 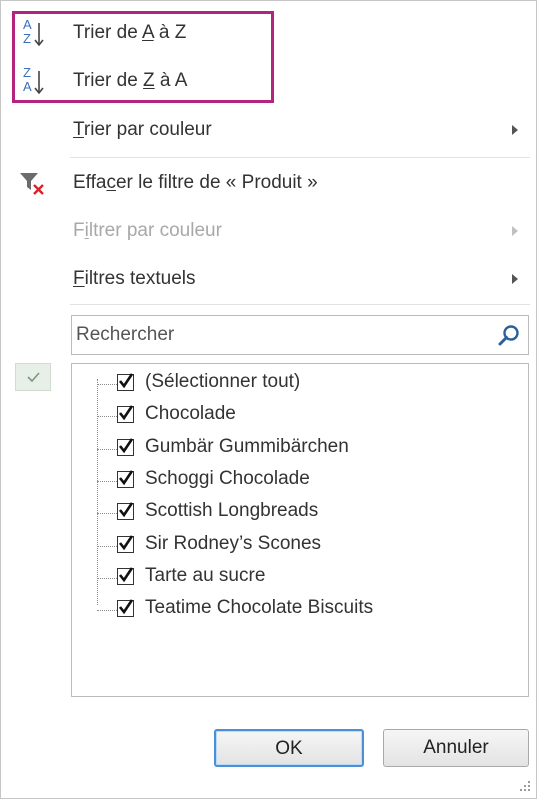 I want to click on list-item-label: Scottish Longbreads, so click(x=232, y=511).